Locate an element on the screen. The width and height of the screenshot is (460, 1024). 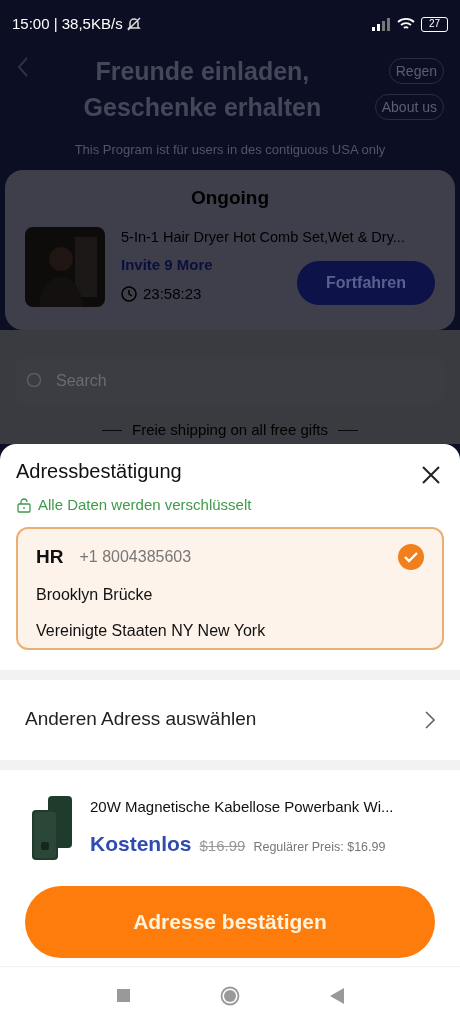
recipient-name: HR is located at coordinates (50, 556).